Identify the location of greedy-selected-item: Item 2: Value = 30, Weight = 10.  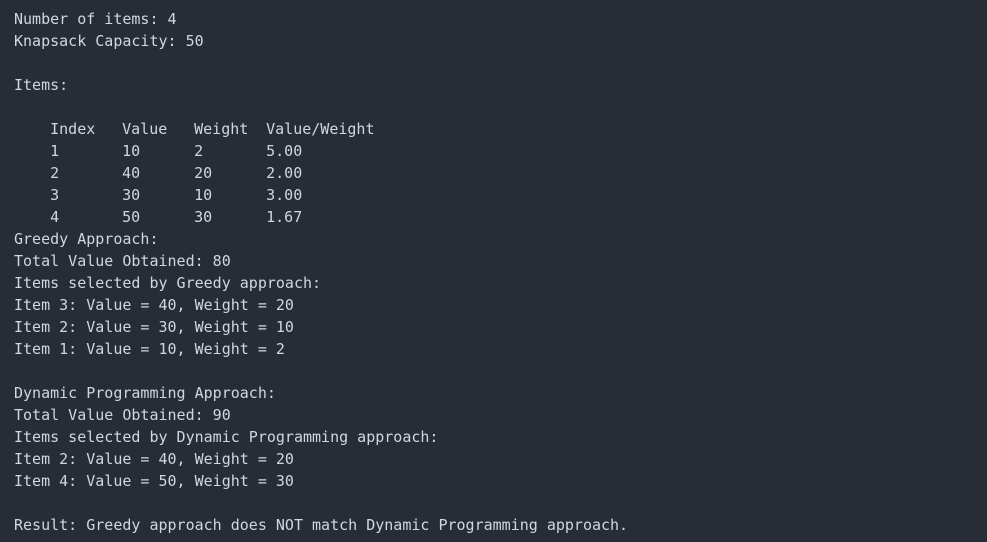
(154, 327).